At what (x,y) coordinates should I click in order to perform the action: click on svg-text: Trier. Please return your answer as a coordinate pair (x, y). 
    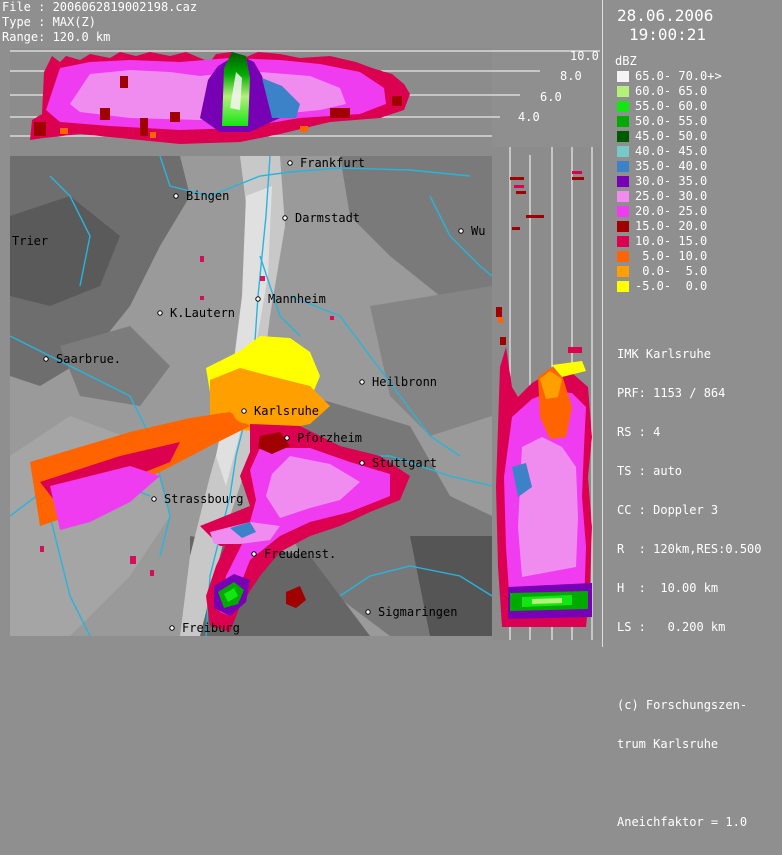
    Looking at the image, I should click on (30, 241).